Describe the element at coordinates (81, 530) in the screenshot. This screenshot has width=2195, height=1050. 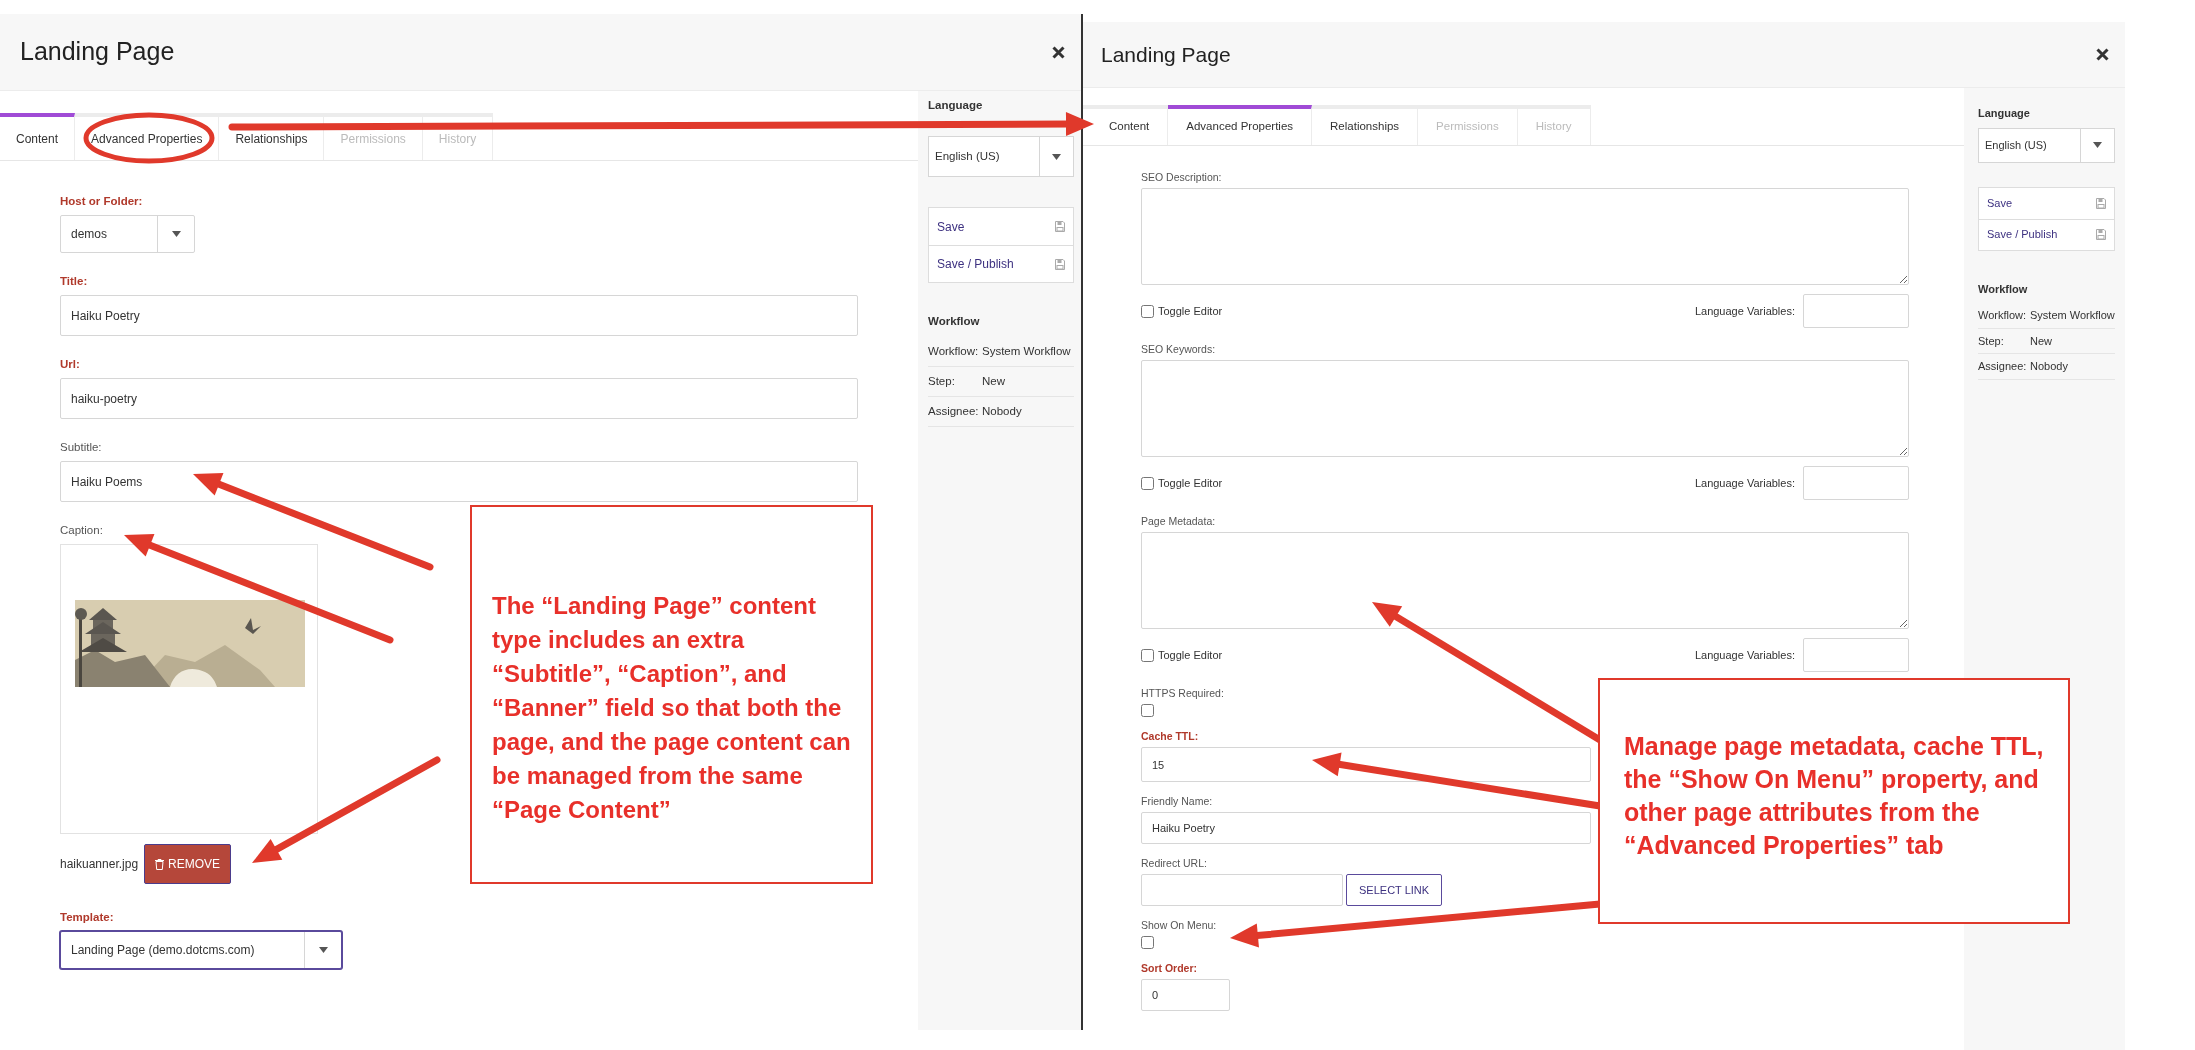
I see `field-label: Caption:` at that location.